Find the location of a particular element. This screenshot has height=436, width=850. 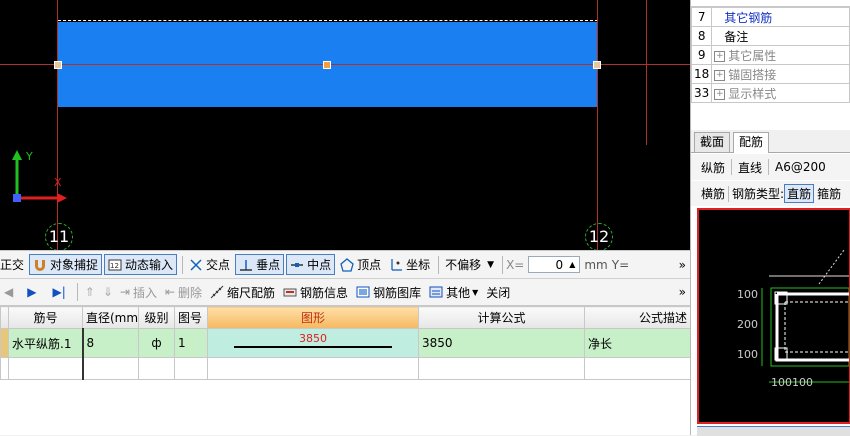

beam-centerline is located at coordinates (345, 64).